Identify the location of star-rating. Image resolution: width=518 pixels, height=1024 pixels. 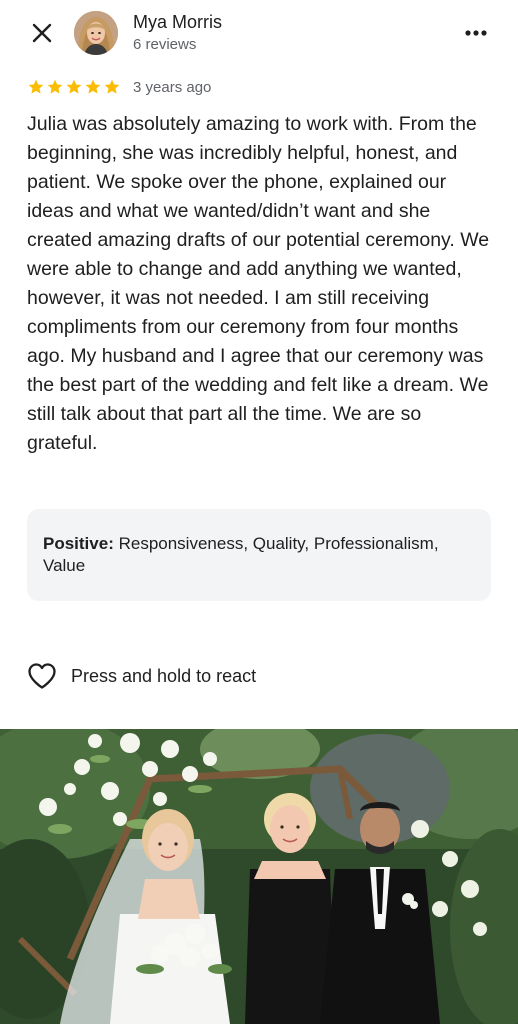
(74, 87).